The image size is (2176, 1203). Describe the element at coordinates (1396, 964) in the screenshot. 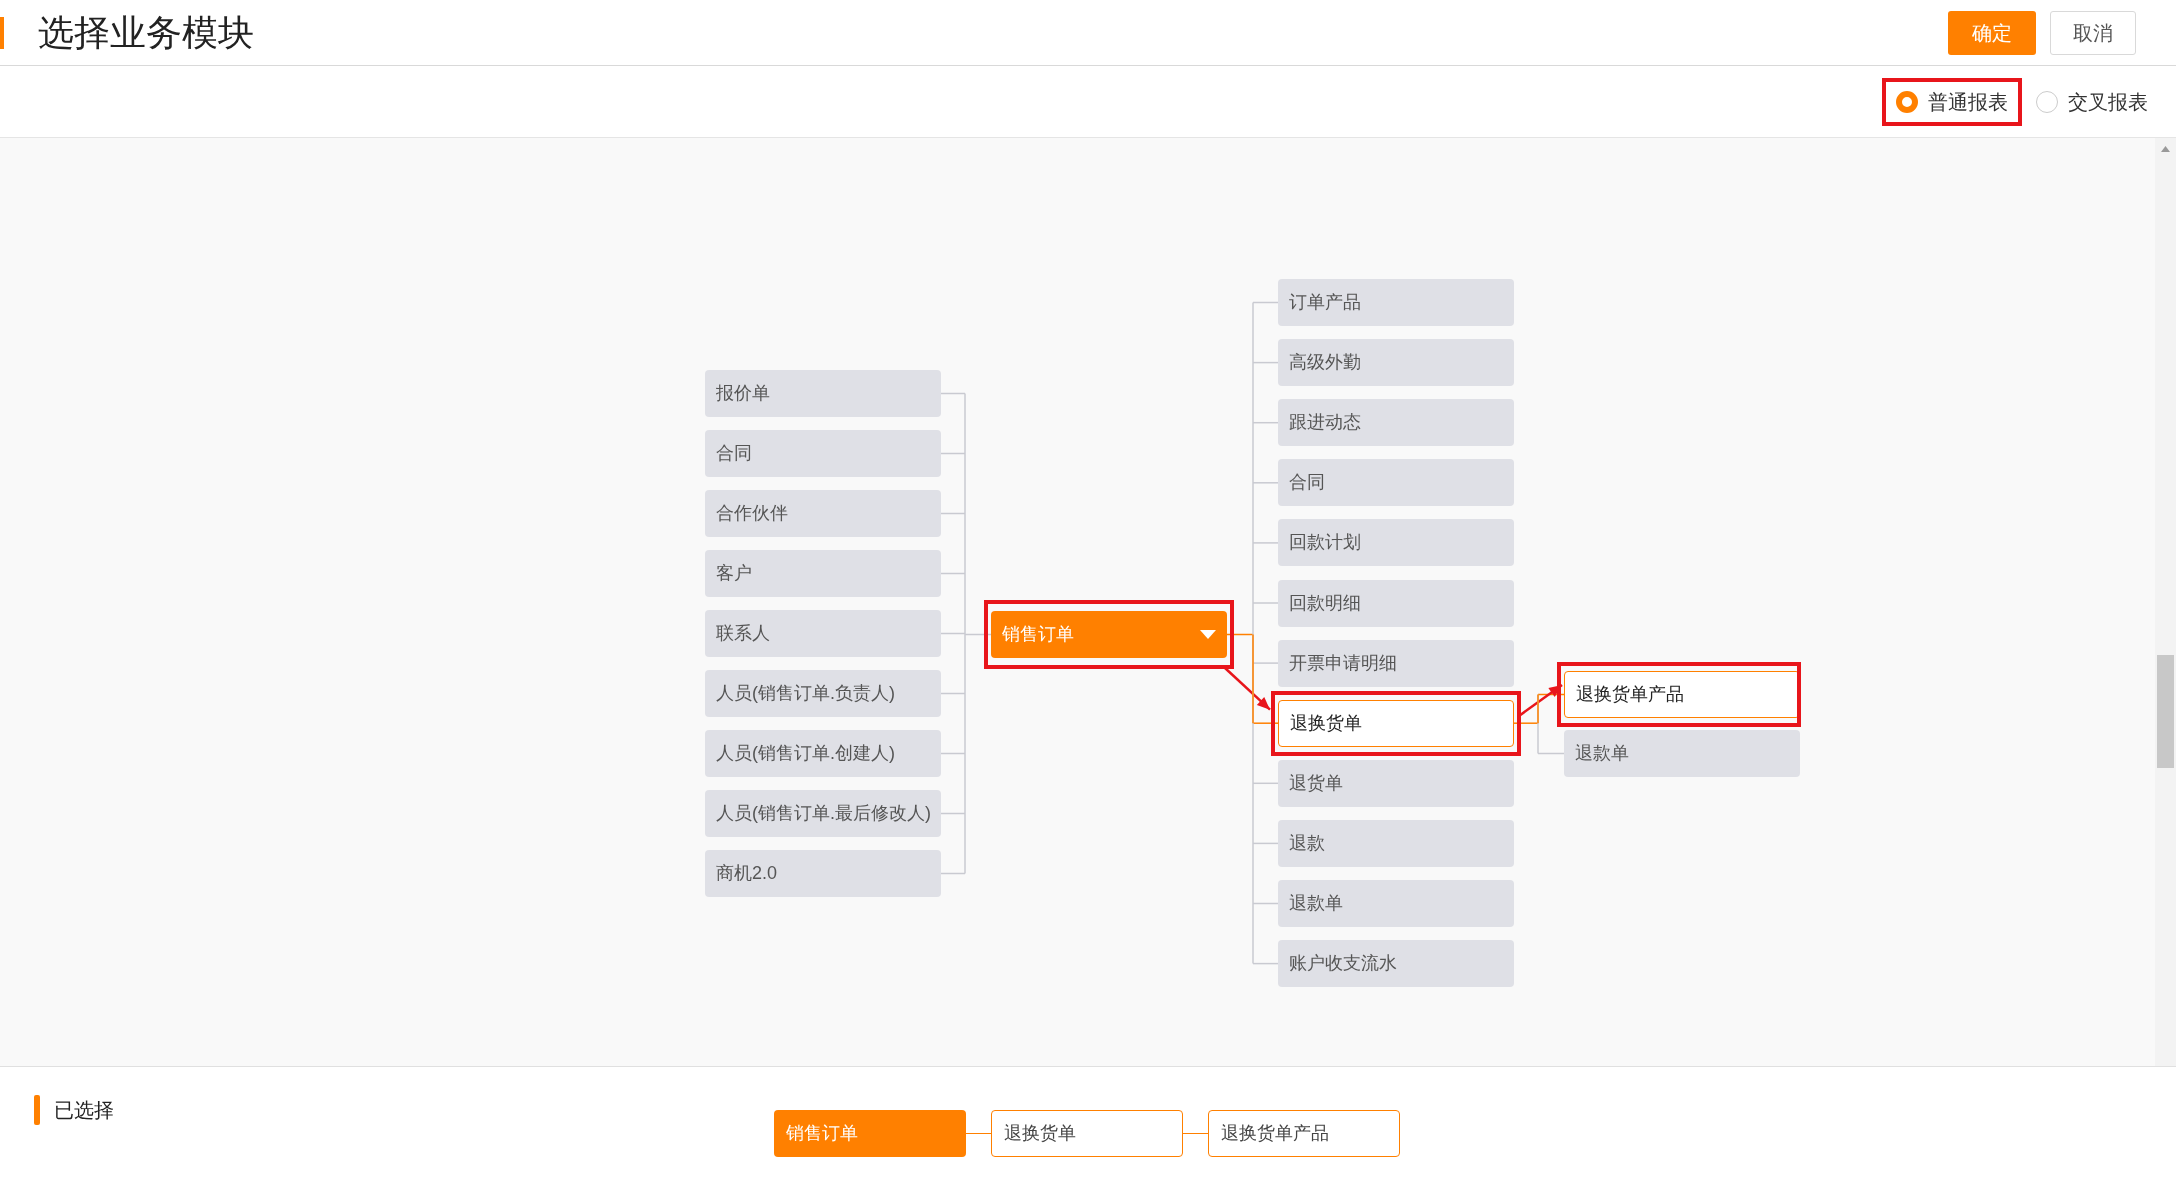

I see `tree-node: 账户收支流水` at that location.